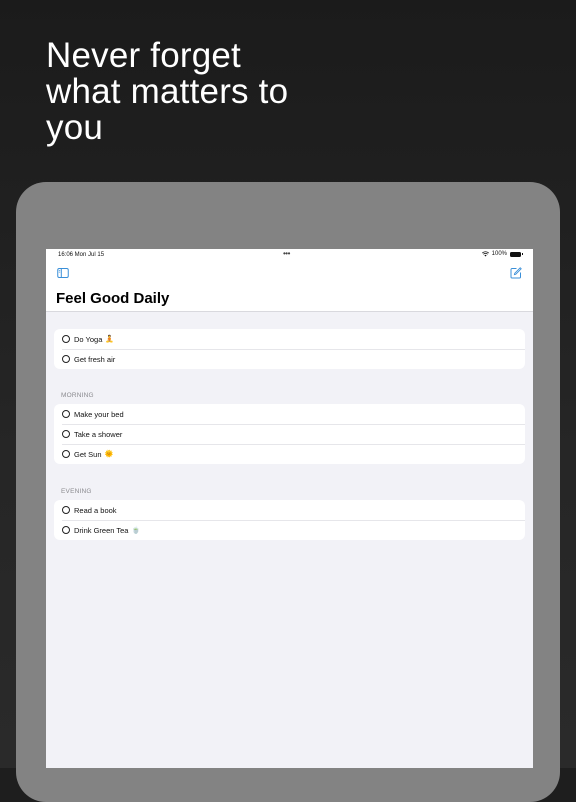 The height and width of the screenshot is (802, 576). I want to click on sidebar-icon, so click(63, 273).